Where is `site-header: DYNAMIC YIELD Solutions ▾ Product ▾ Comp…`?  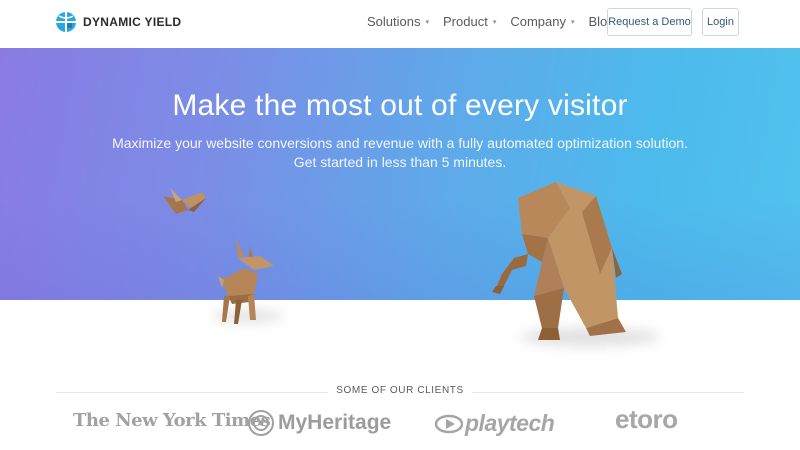
site-header: DYNAMIC YIELD Solutions ▾ Product ▾ Comp… is located at coordinates (400, 24).